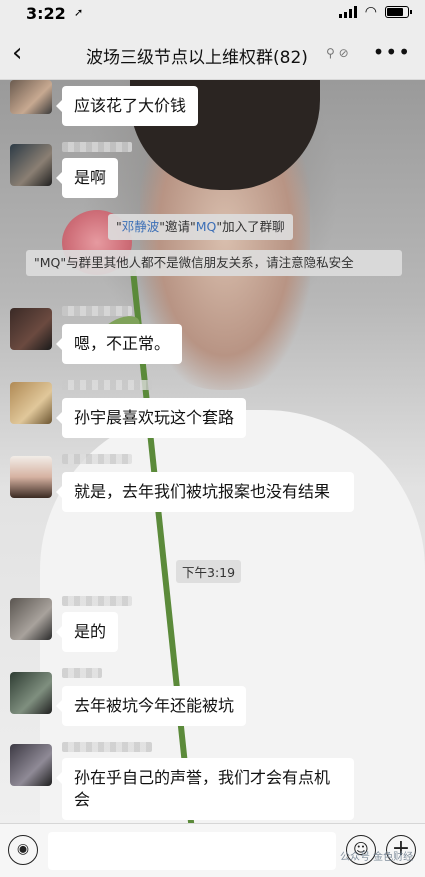 The height and width of the screenshot is (877, 425). I want to click on message-bubble: 是啊, so click(87, 178).